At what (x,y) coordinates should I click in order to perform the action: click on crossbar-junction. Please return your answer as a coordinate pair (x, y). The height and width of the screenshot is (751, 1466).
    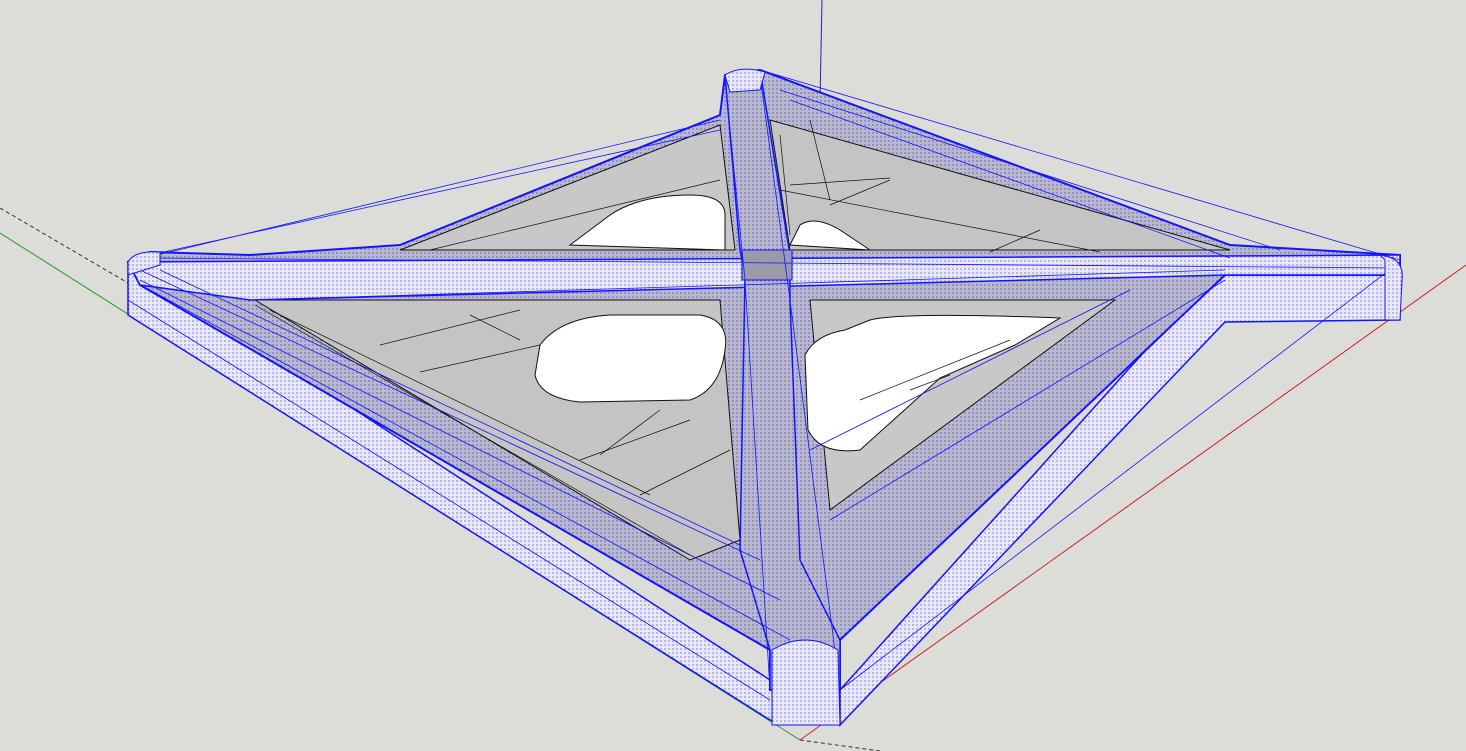
    Looking at the image, I should click on (767, 265).